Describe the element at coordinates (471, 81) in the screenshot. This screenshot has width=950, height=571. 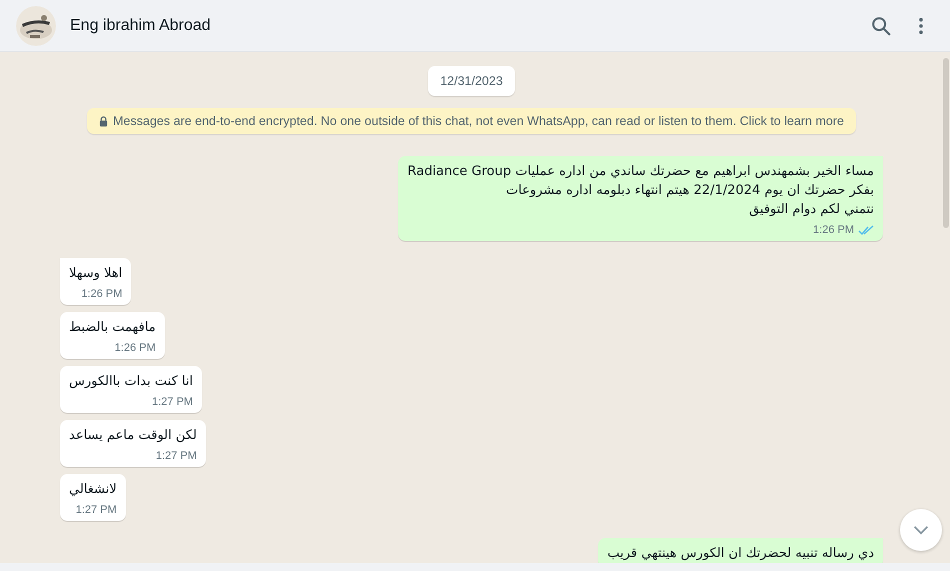
I see `date-chip: 12/31/2023` at that location.